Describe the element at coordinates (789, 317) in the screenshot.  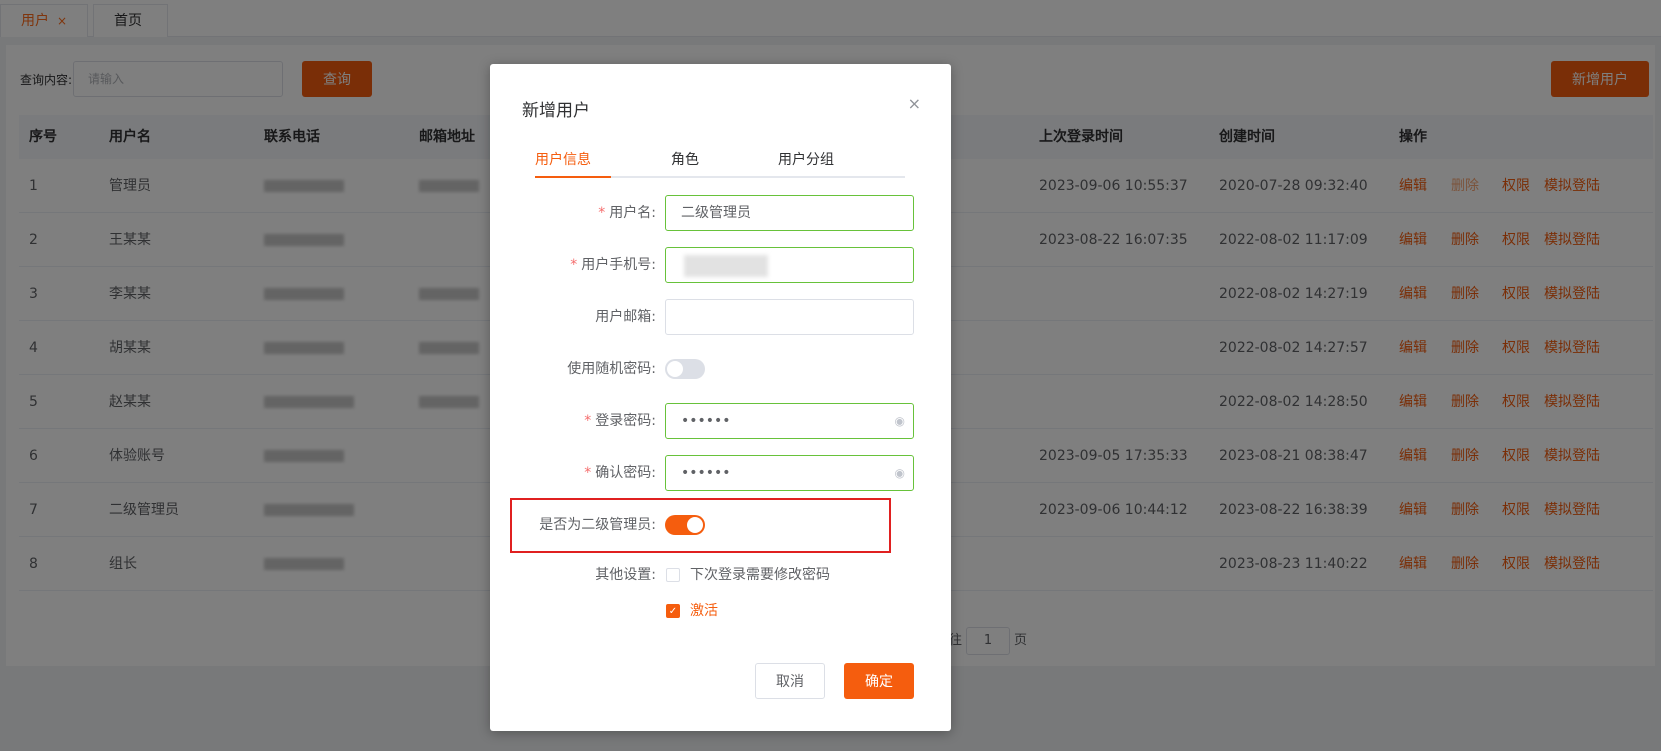
I see `email-input` at that location.